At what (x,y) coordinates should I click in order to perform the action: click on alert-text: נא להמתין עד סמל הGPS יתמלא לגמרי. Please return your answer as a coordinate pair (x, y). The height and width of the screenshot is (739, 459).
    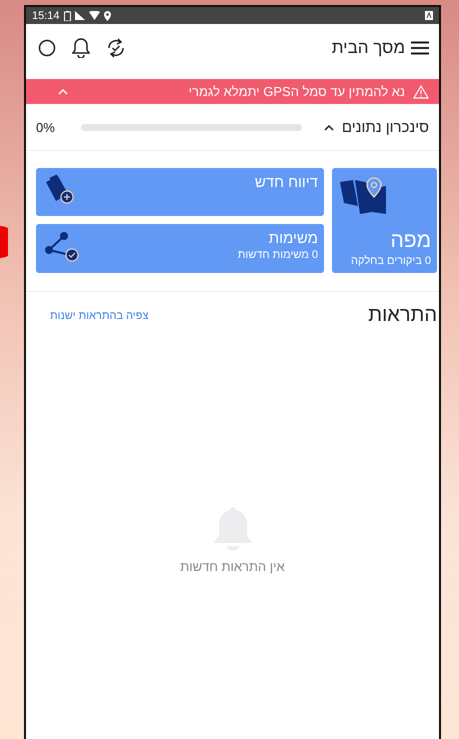
    Looking at the image, I should click on (296, 91).